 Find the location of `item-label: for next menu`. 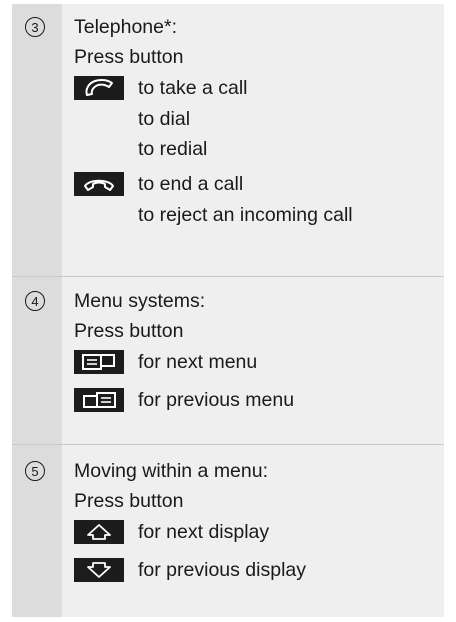

item-label: for next menu is located at coordinates (198, 362).